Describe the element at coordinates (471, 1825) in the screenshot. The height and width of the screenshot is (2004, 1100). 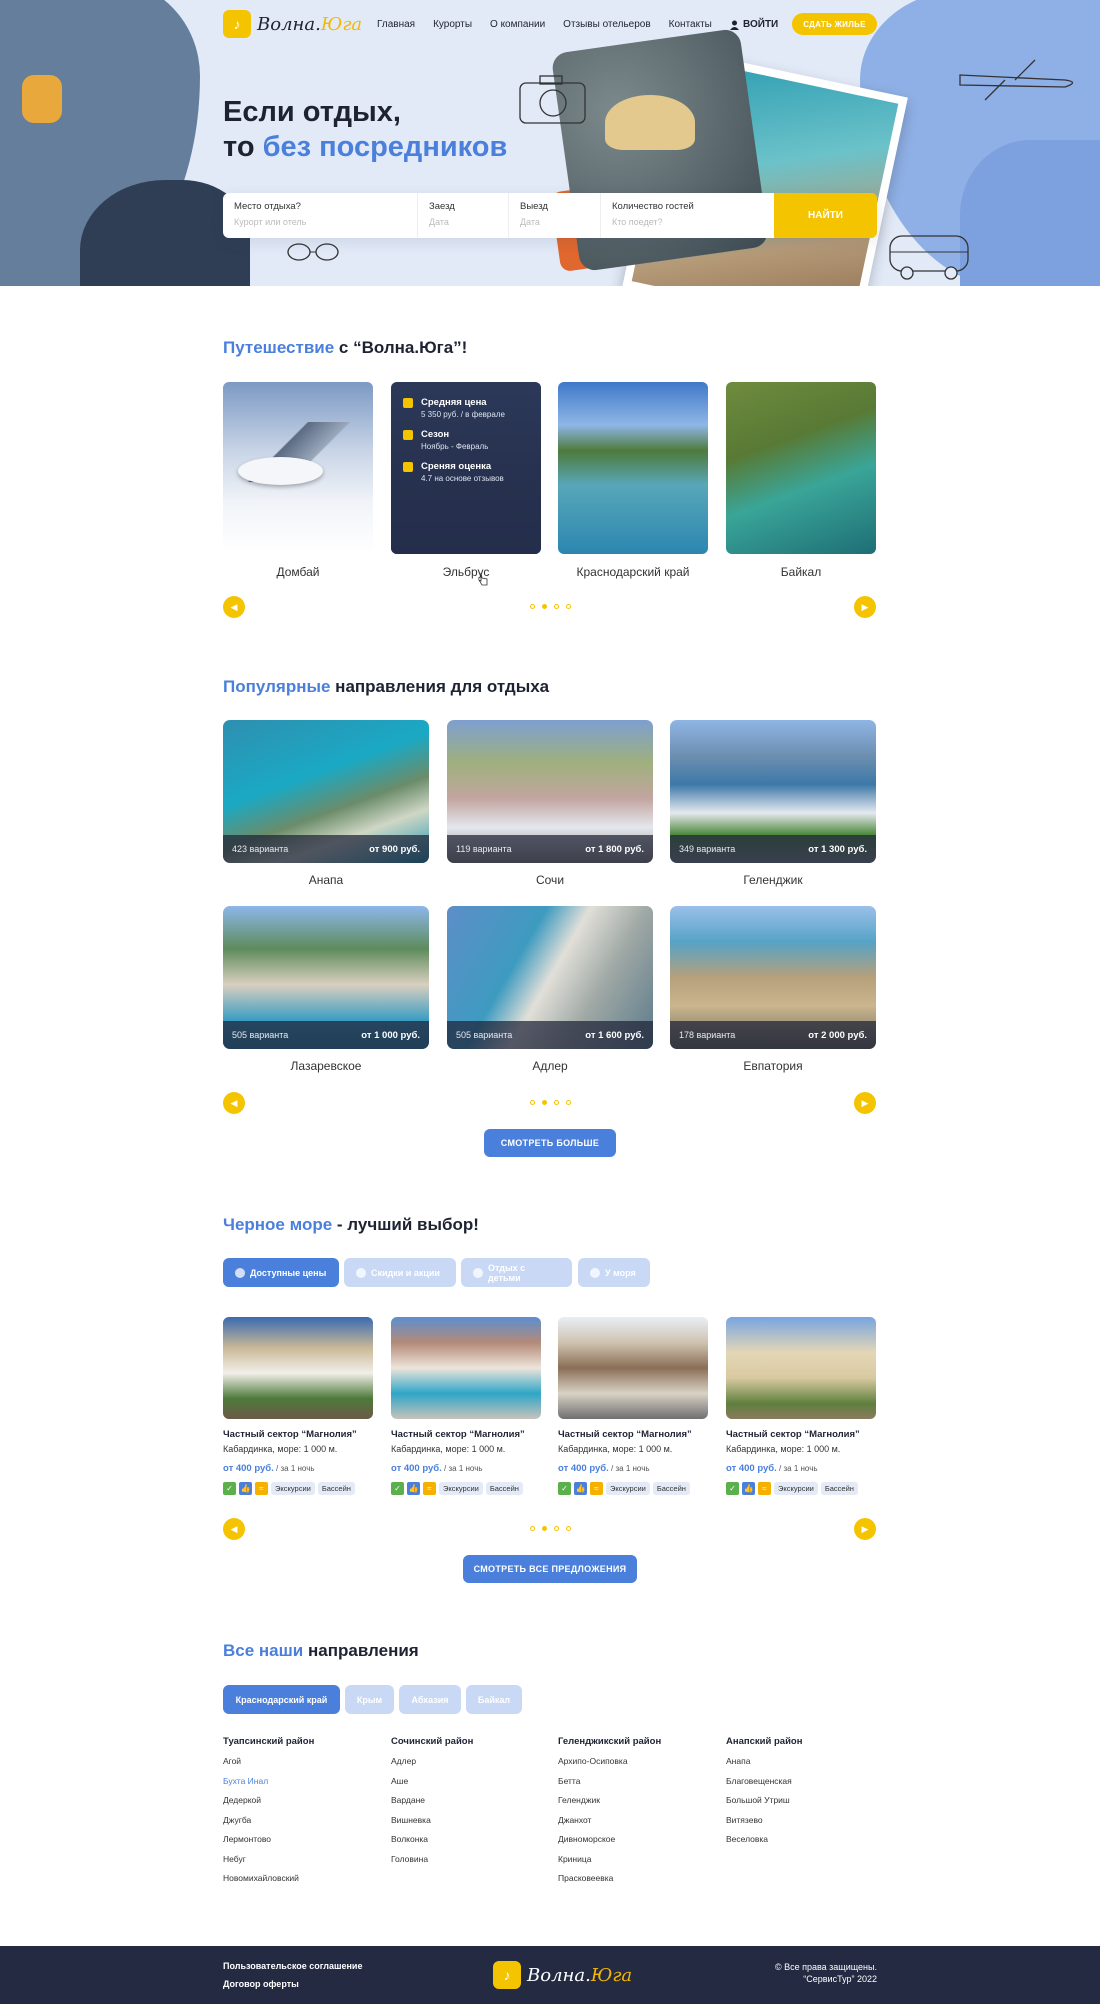
I see `direction-link: Вишневка` at that location.